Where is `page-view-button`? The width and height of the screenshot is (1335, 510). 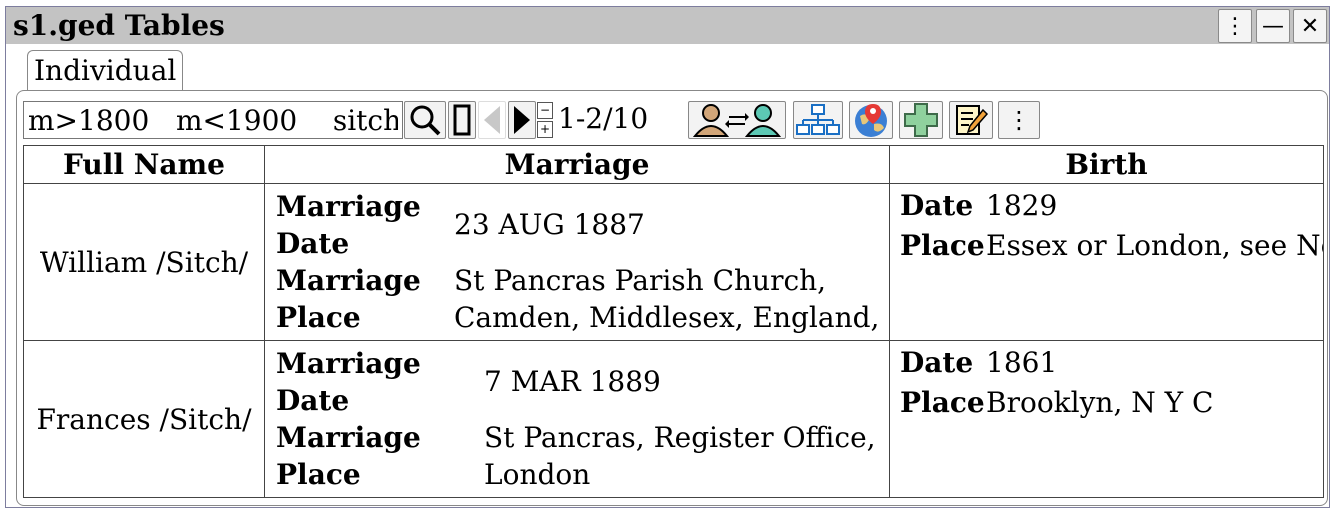 page-view-button is located at coordinates (462, 120).